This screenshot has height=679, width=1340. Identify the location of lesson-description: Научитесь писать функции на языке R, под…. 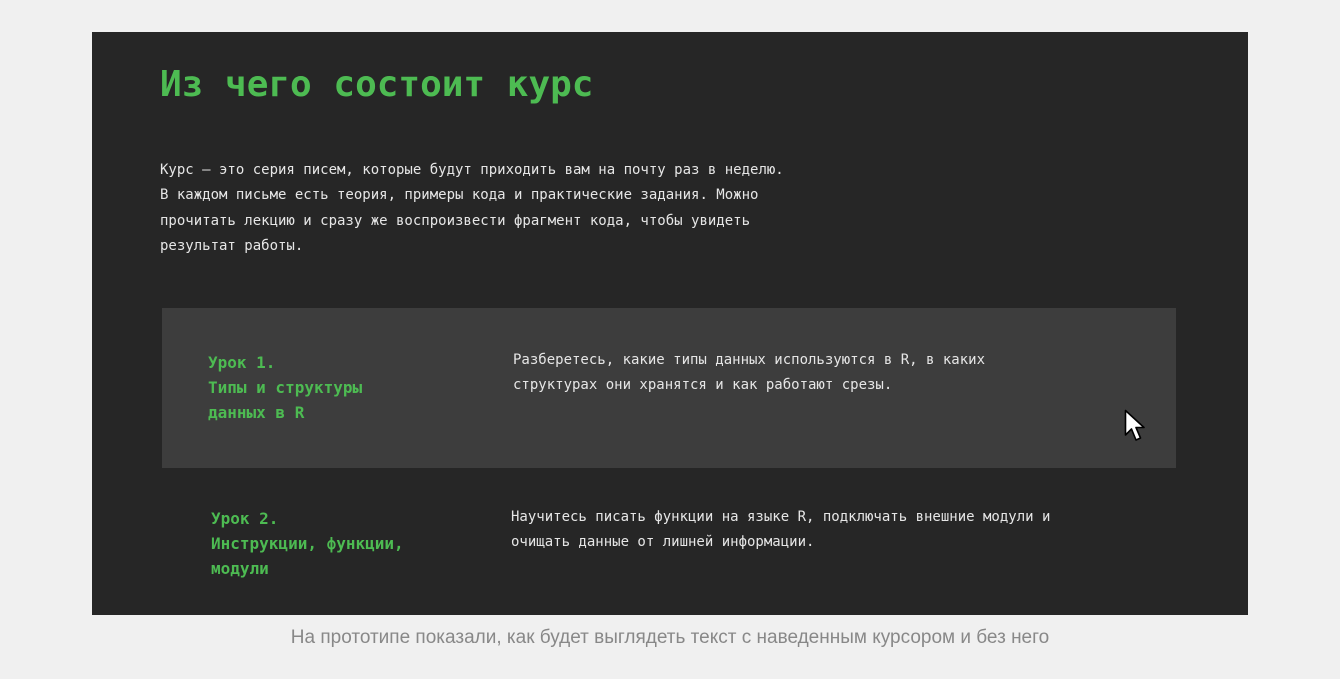
(781, 530).